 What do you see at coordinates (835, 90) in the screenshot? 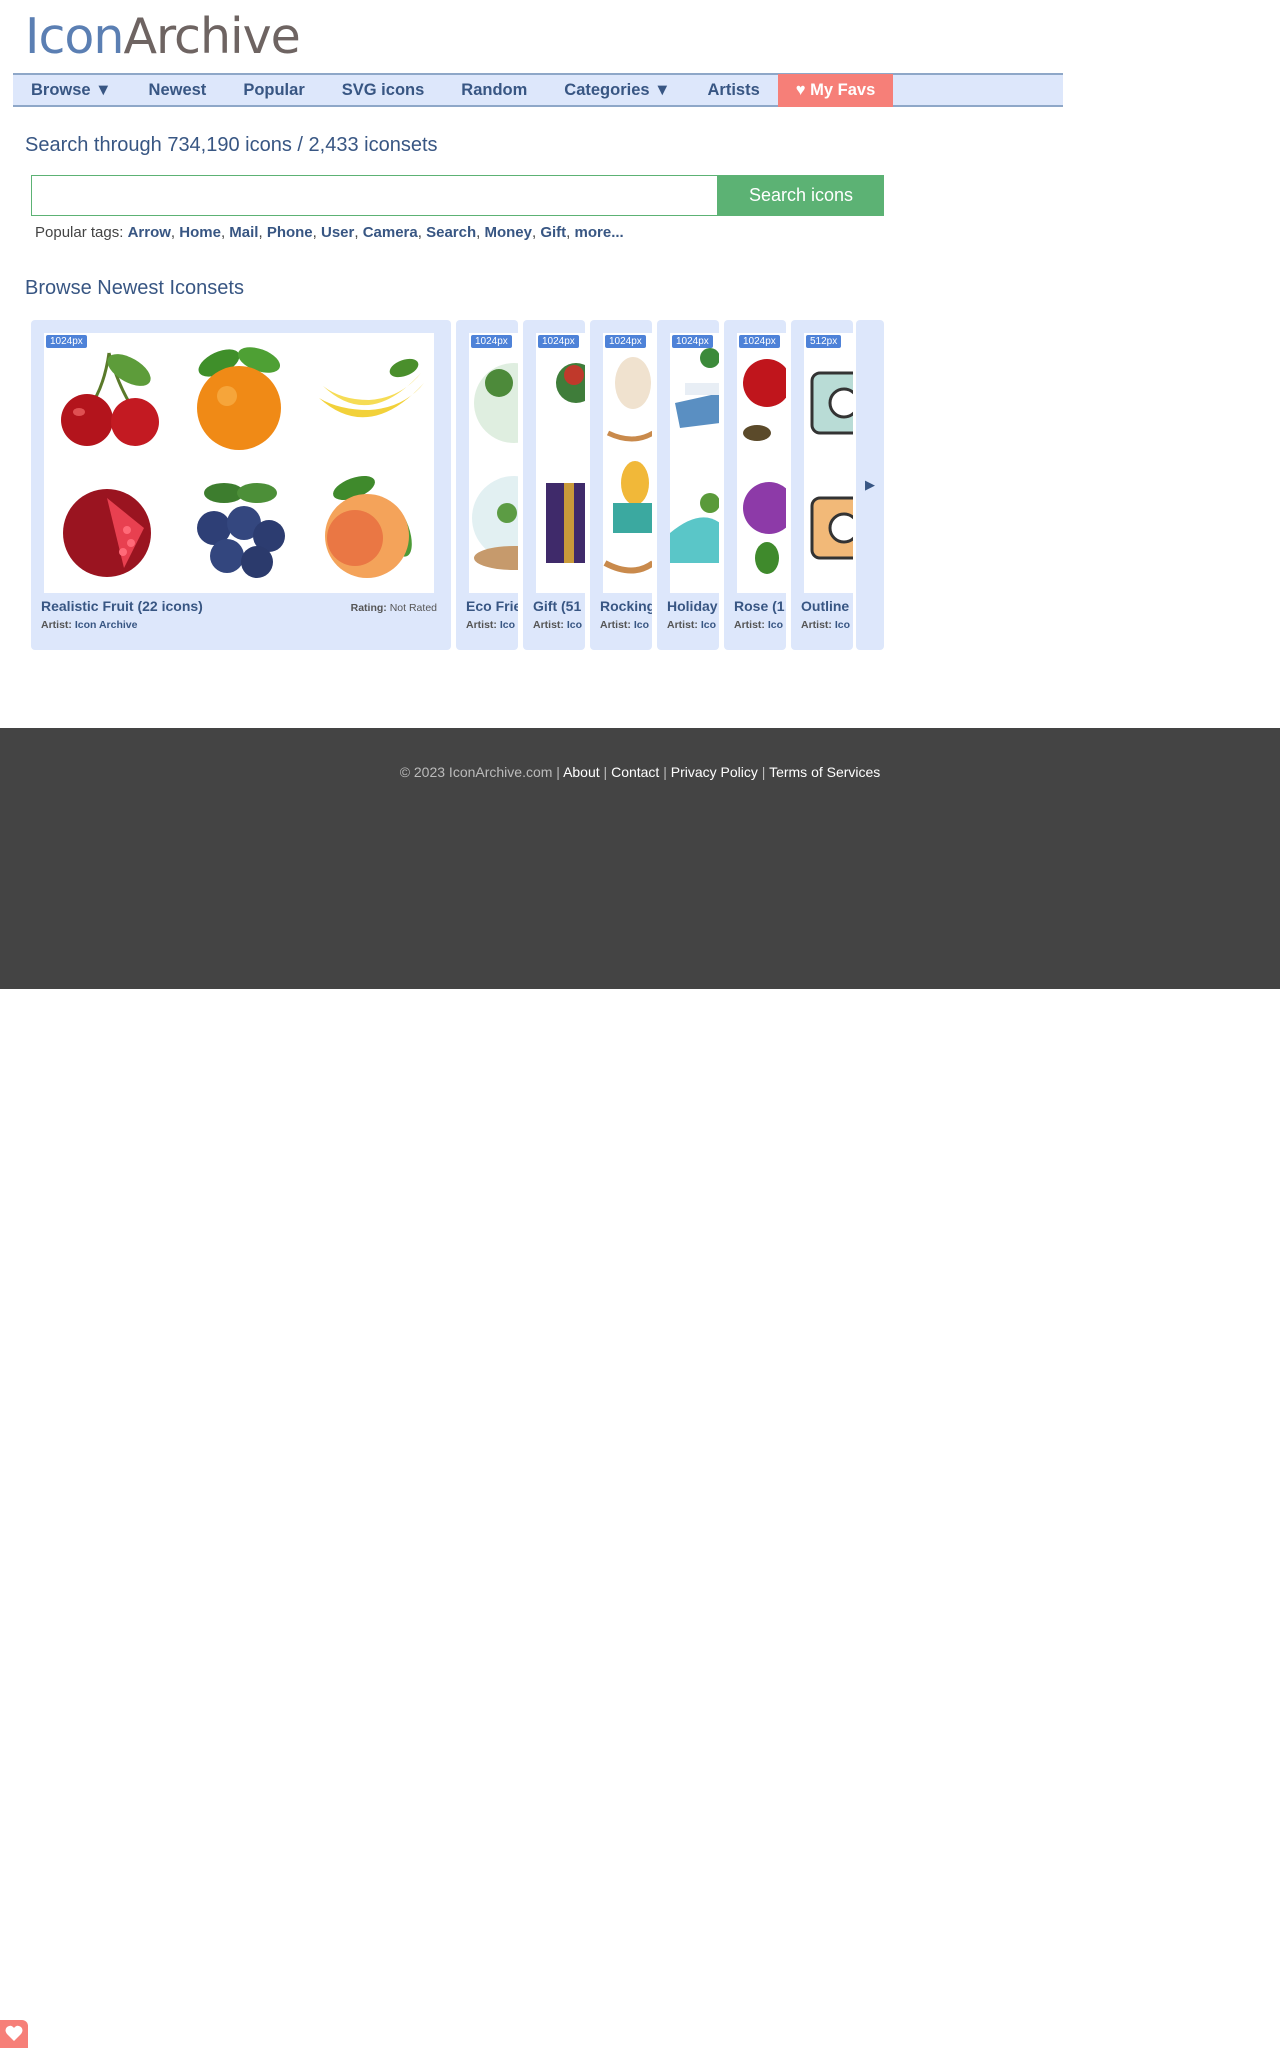
I see `nav-my-favs: ♥ My Favs` at bounding box center [835, 90].